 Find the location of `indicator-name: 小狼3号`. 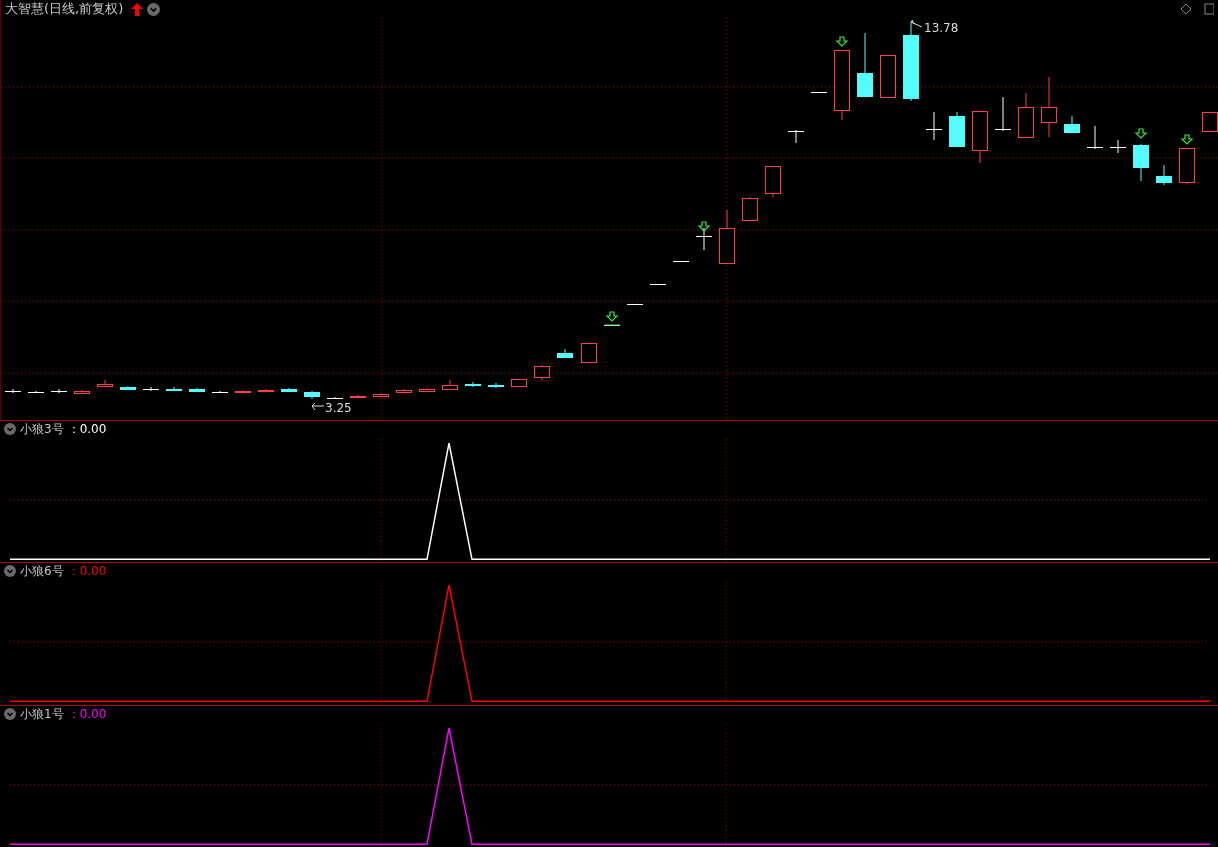

indicator-name: 小狼3号 is located at coordinates (42, 429).